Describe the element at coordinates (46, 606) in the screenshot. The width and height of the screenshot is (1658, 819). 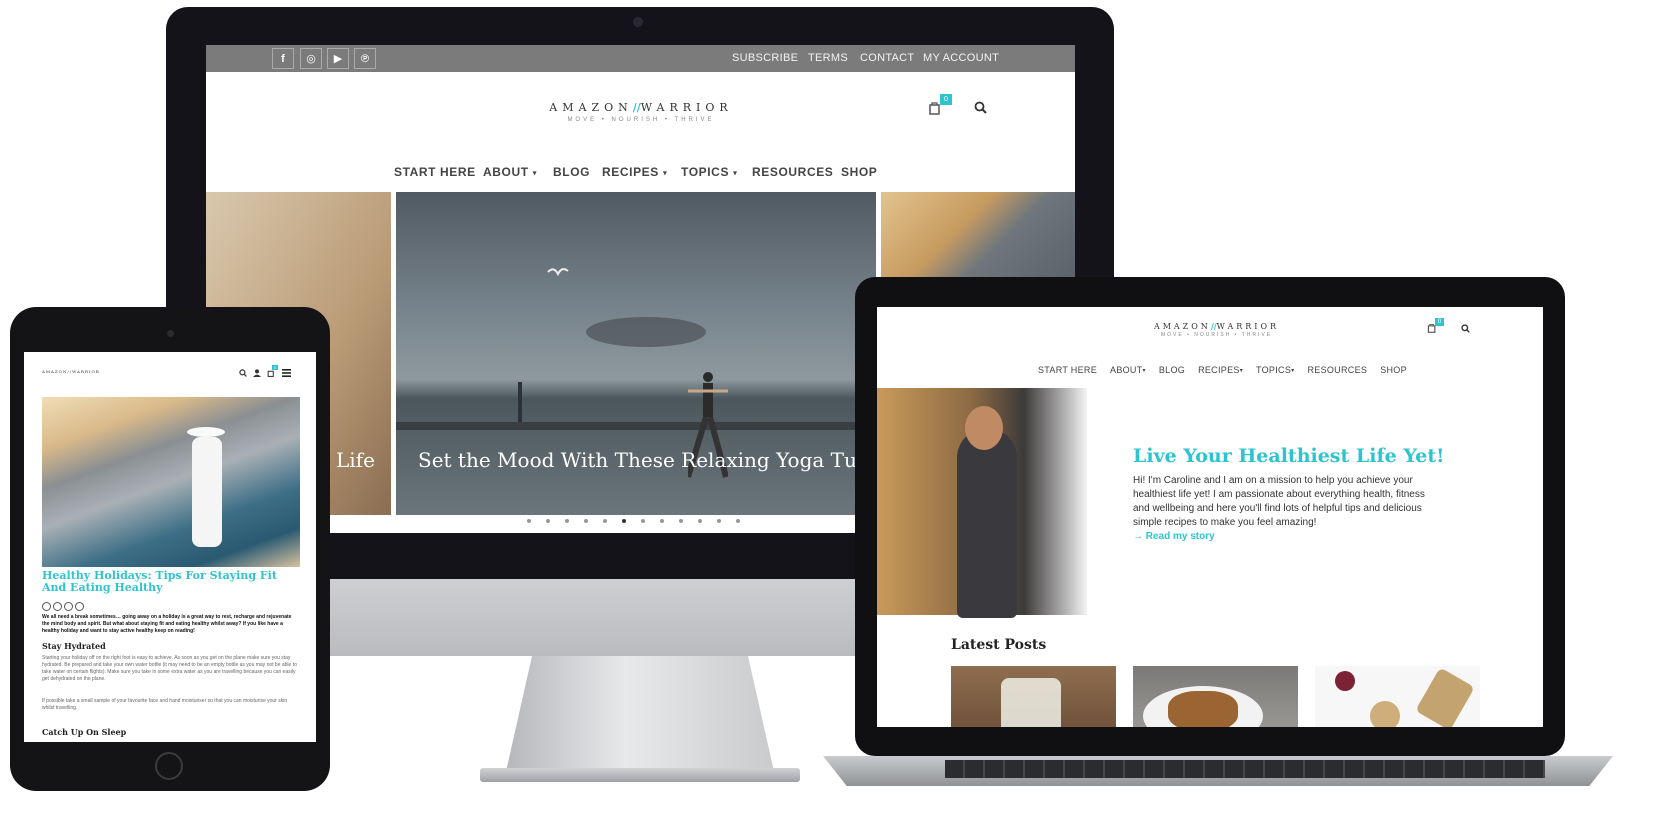
I see `email-share-icon` at that location.